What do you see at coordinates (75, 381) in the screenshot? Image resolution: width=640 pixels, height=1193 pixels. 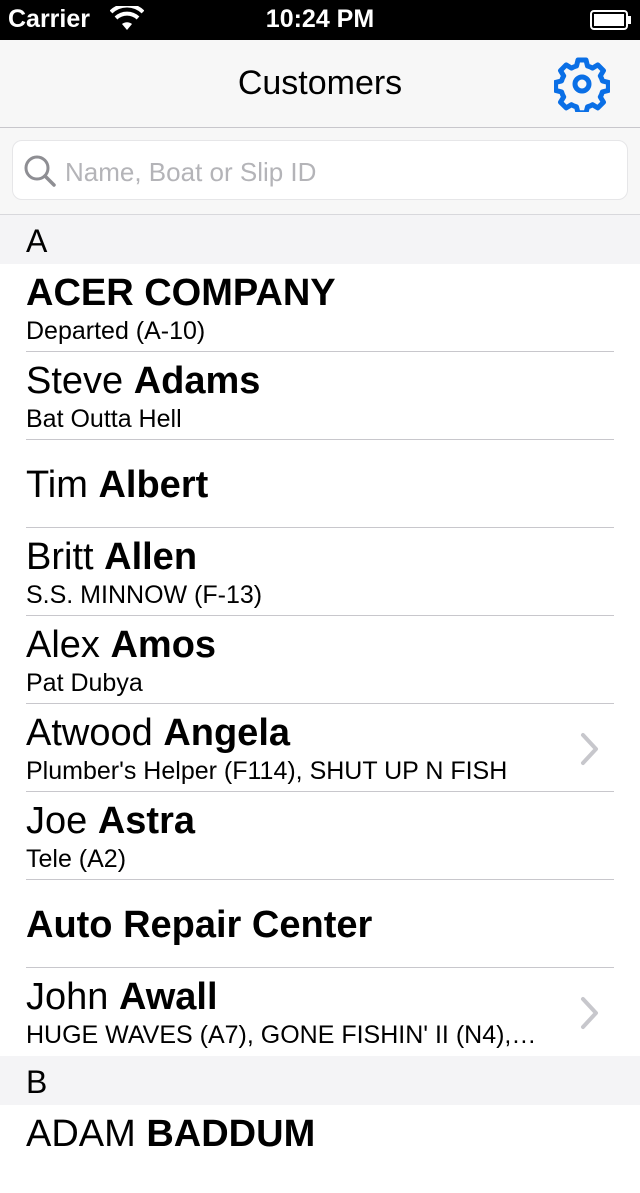 I see `customer-first-name: Steve` at bounding box center [75, 381].